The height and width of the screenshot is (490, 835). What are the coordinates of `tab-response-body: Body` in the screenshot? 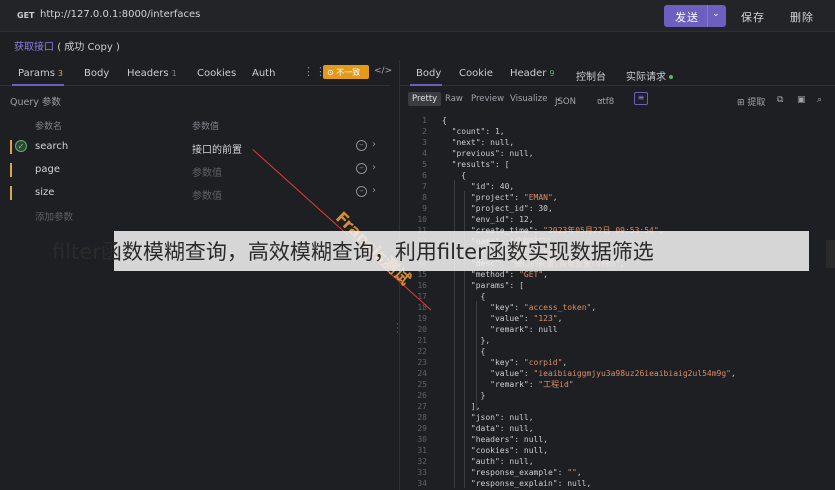 It's located at (428, 73).